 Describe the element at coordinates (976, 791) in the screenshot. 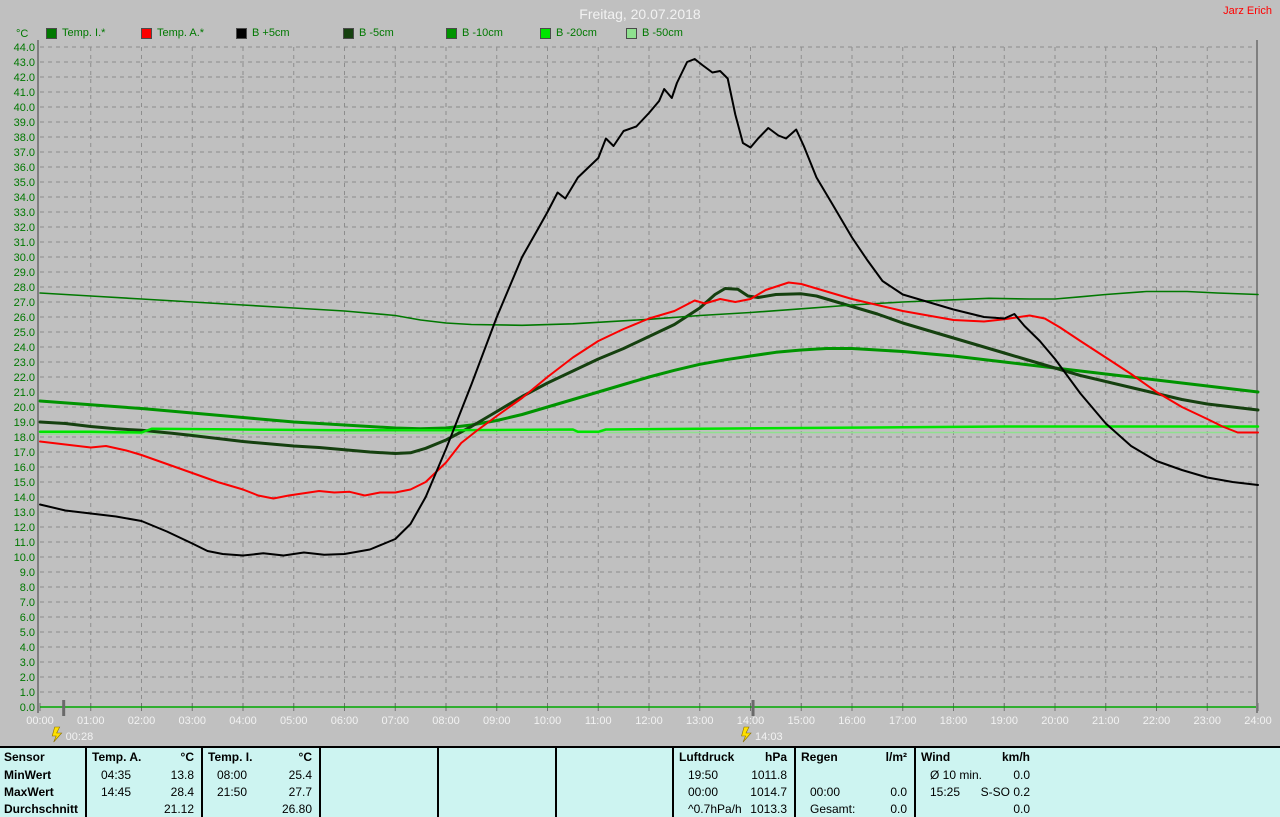

I see `stats-cell: 15:25 S-SO 0.2` at that location.